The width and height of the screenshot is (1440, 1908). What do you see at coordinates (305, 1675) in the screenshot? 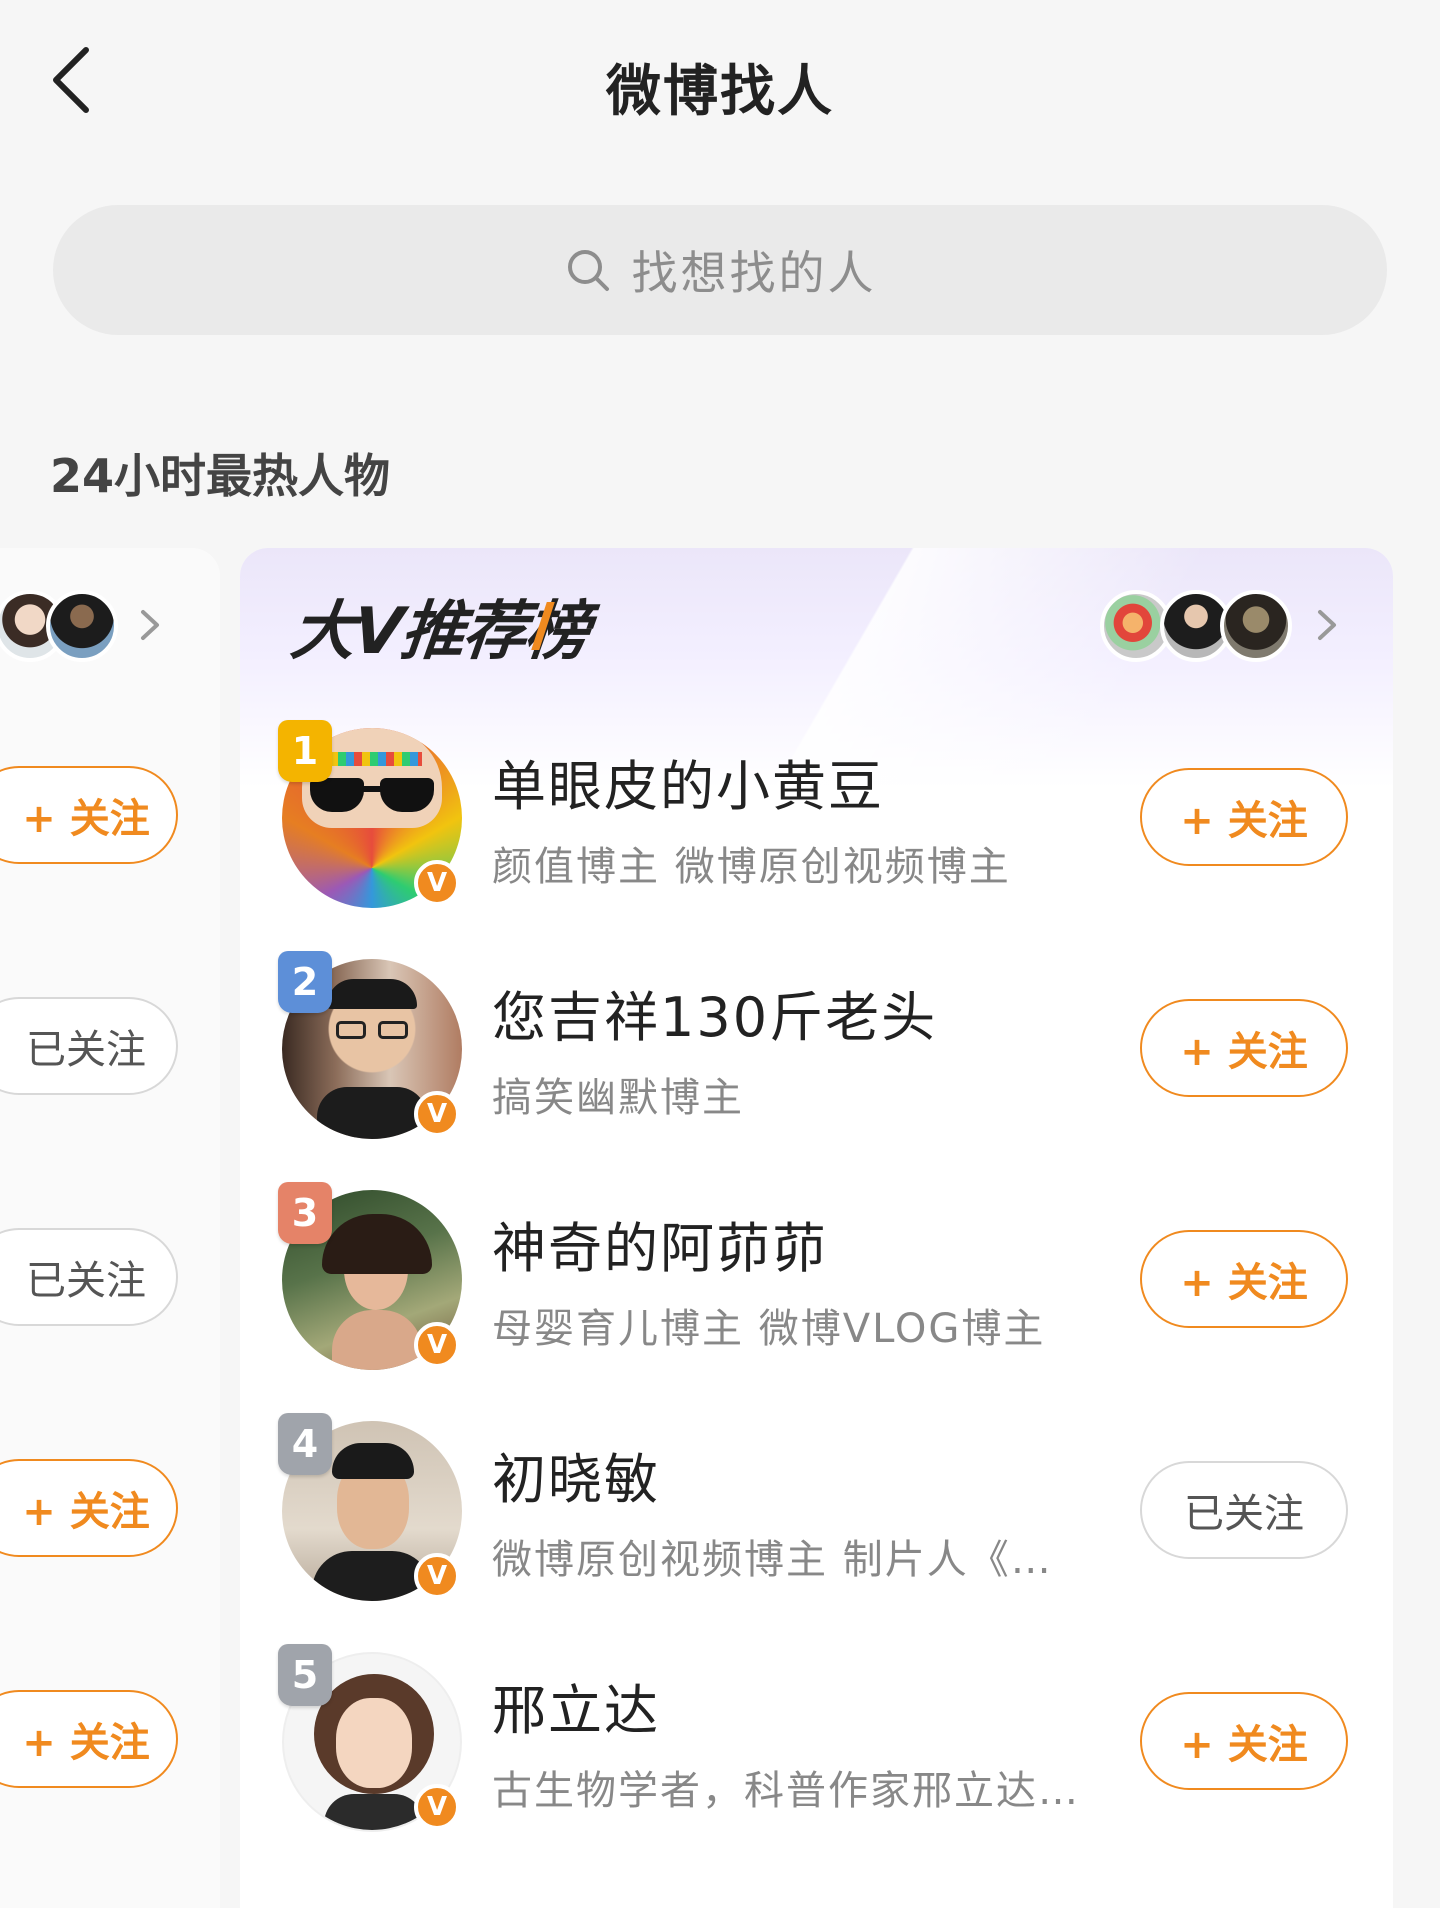
I see `rank-badge: 5` at bounding box center [305, 1675].